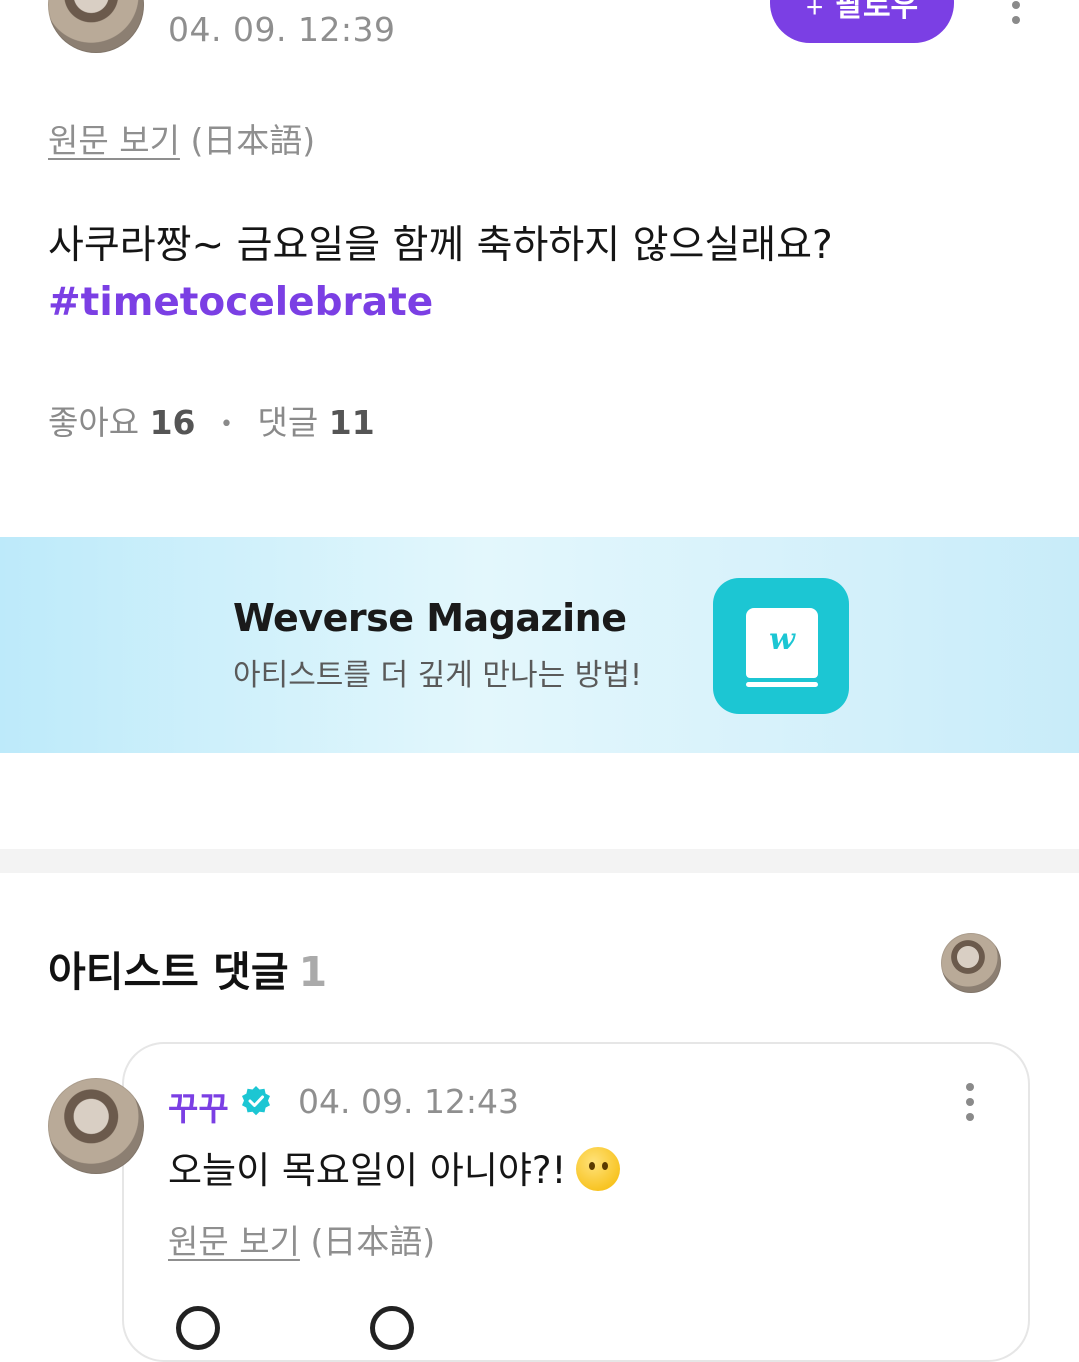 This screenshot has height=1362, width=1079. What do you see at coordinates (114, 140) in the screenshot?
I see `view-original-link: 원문 보기` at bounding box center [114, 140].